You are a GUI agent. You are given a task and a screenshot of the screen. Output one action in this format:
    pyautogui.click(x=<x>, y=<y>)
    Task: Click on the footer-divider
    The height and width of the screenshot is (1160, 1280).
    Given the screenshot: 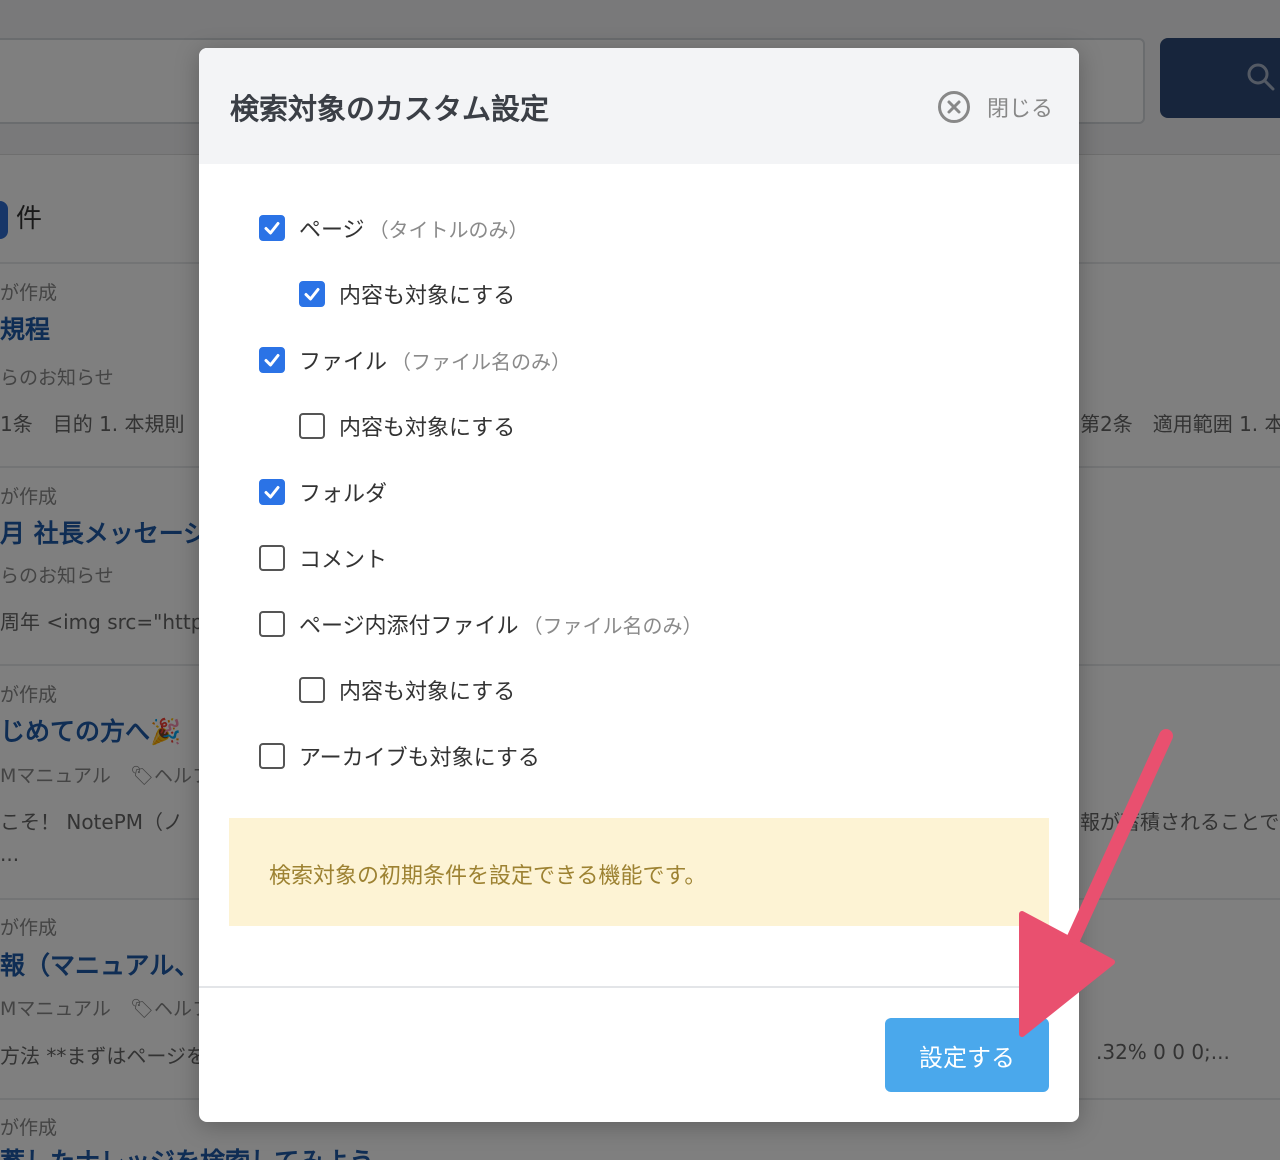 What is the action you would take?
    pyautogui.click(x=639, y=987)
    